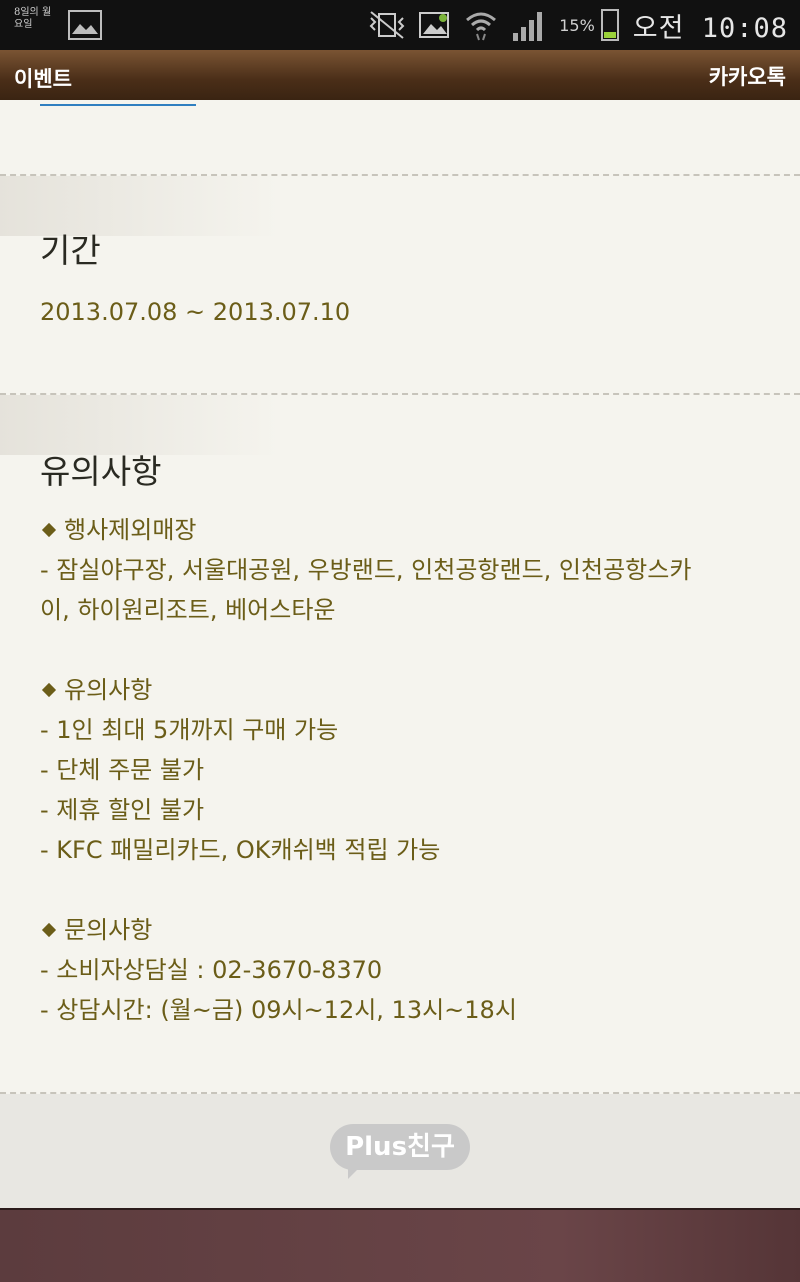 Image resolution: width=800 pixels, height=1282 pixels. What do you see at coordinates (405, 930) in the screenshot?
I see `section-title: 문의사항` at bounding box center [405, 930].